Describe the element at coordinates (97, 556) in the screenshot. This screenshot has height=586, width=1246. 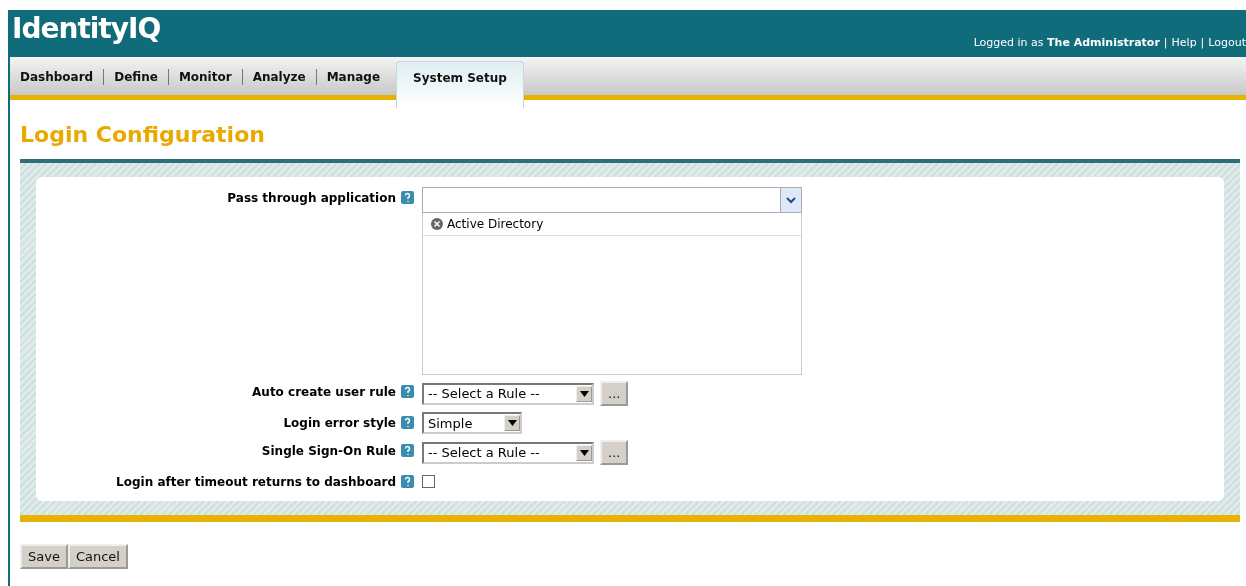
I see `form-button: Cancel` at that location.